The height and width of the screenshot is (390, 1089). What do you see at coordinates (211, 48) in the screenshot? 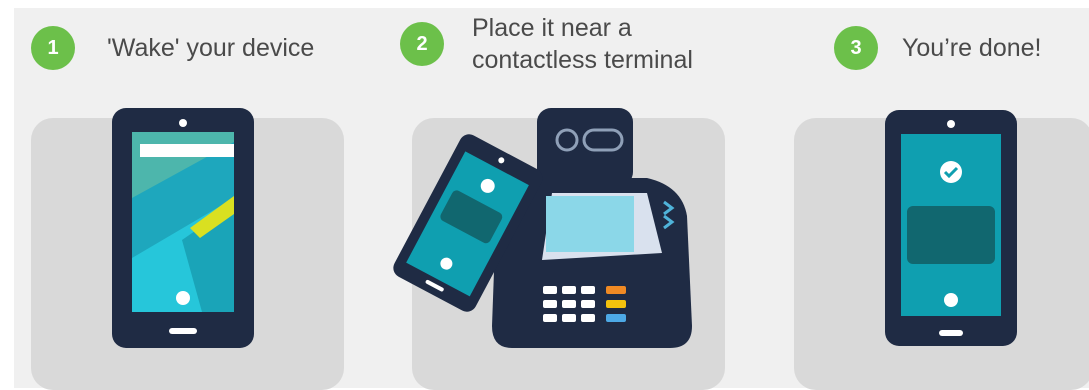
I see `step-1-title: 'Wake' your device` at bounding box center [211, 48].